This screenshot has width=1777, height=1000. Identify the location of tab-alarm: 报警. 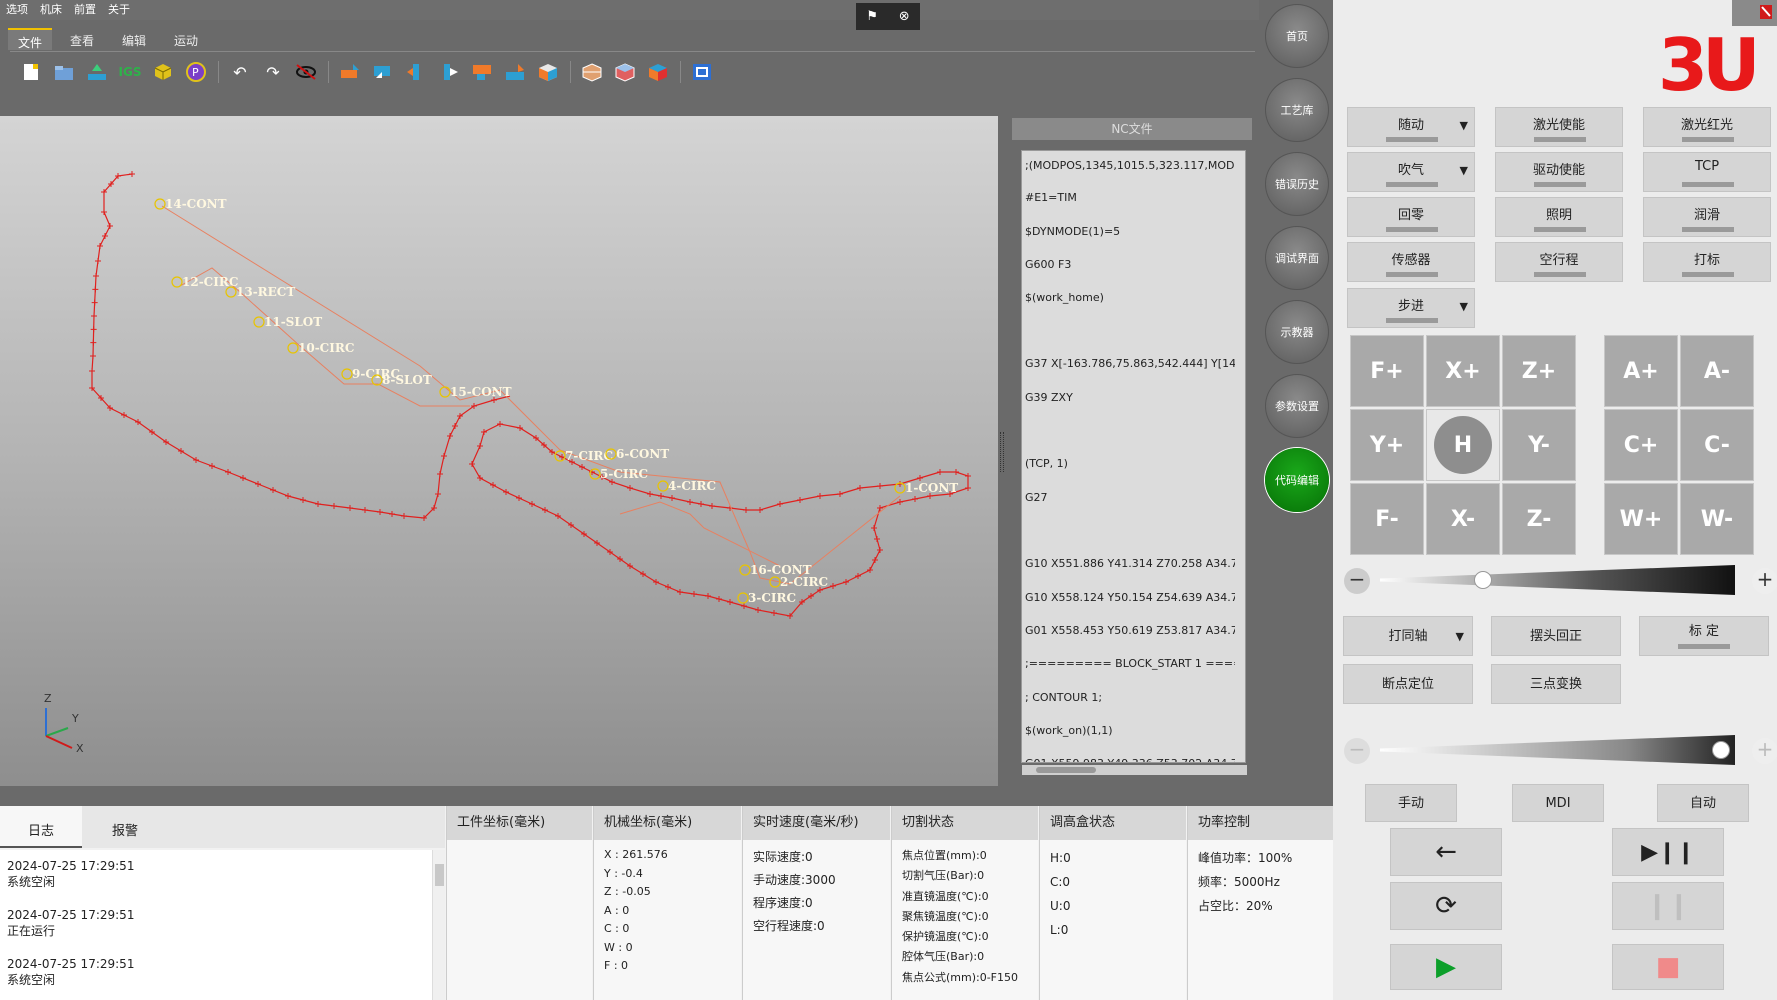
(125, 829).